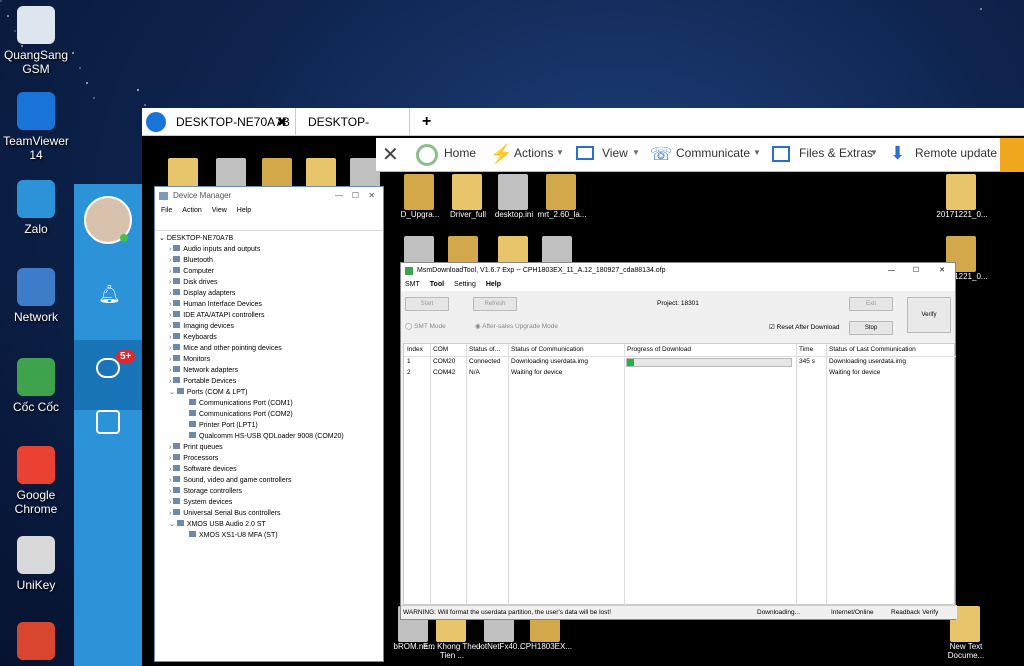  What do you see at coordinates (713, 153) in the screenshot?
I see `communicate-menu: Communicate` at bounding box center [713, 153].